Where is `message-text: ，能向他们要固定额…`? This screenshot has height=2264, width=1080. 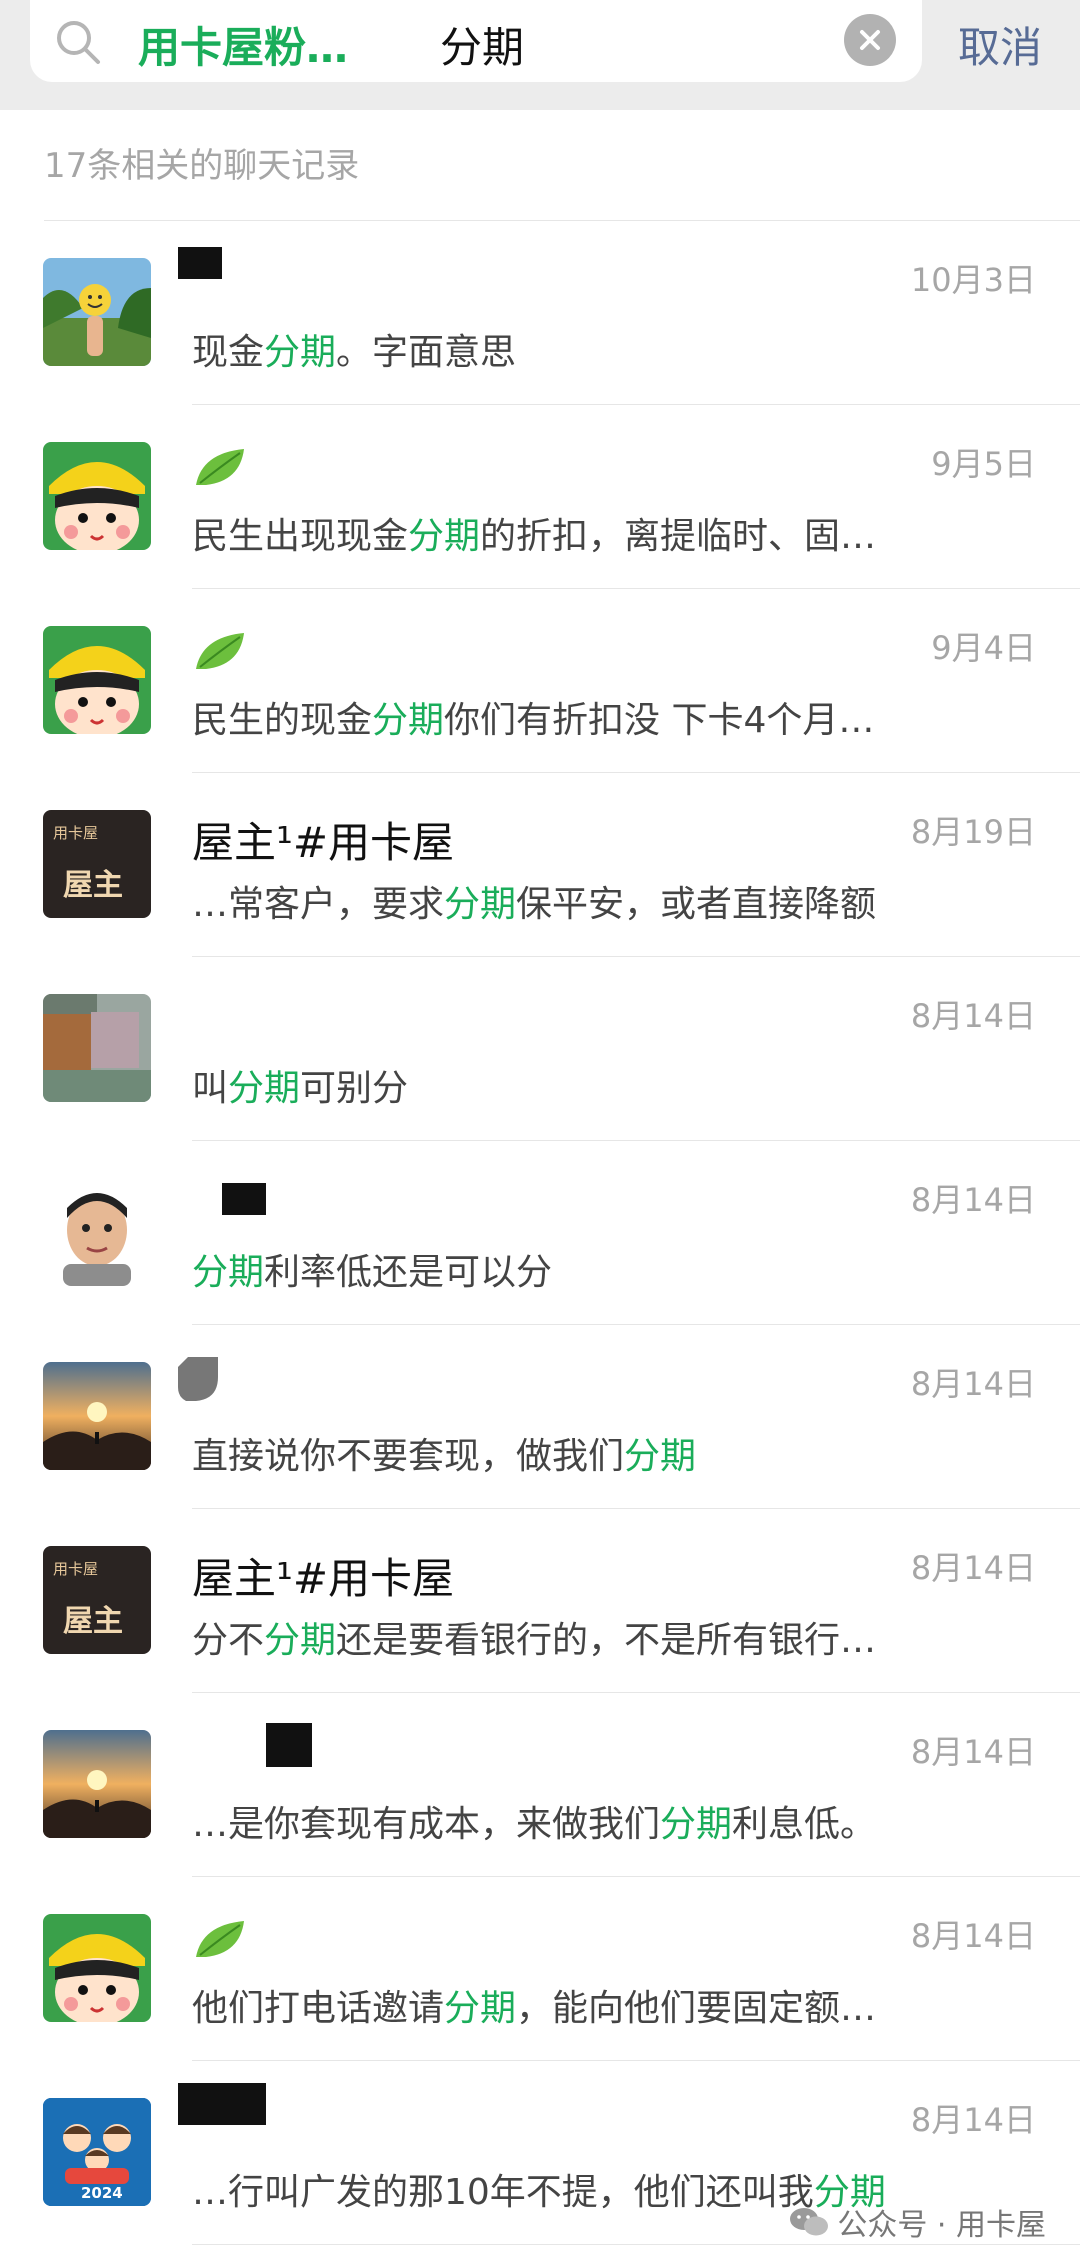
message-text: ，能向他们要固定额… is located at coordinates (696, 2008).